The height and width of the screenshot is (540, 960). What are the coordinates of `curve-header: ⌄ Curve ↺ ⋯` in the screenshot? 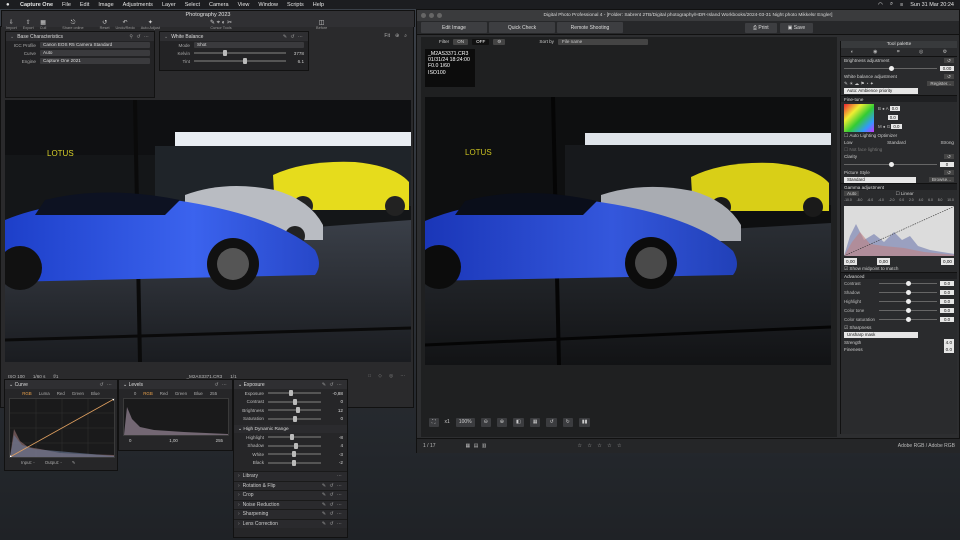 It's located at (61, 384).